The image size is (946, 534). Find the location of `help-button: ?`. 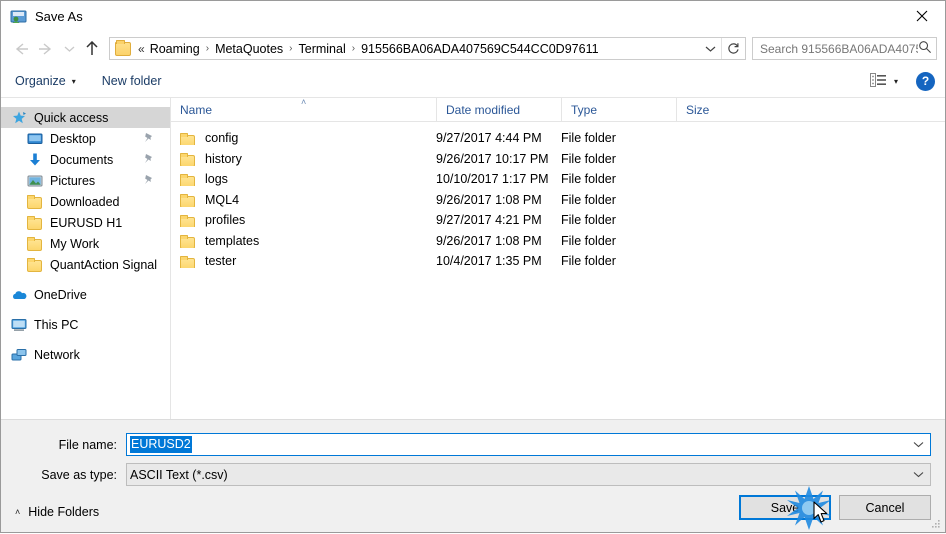

help-button: ? is located at coordinates (925, 81).